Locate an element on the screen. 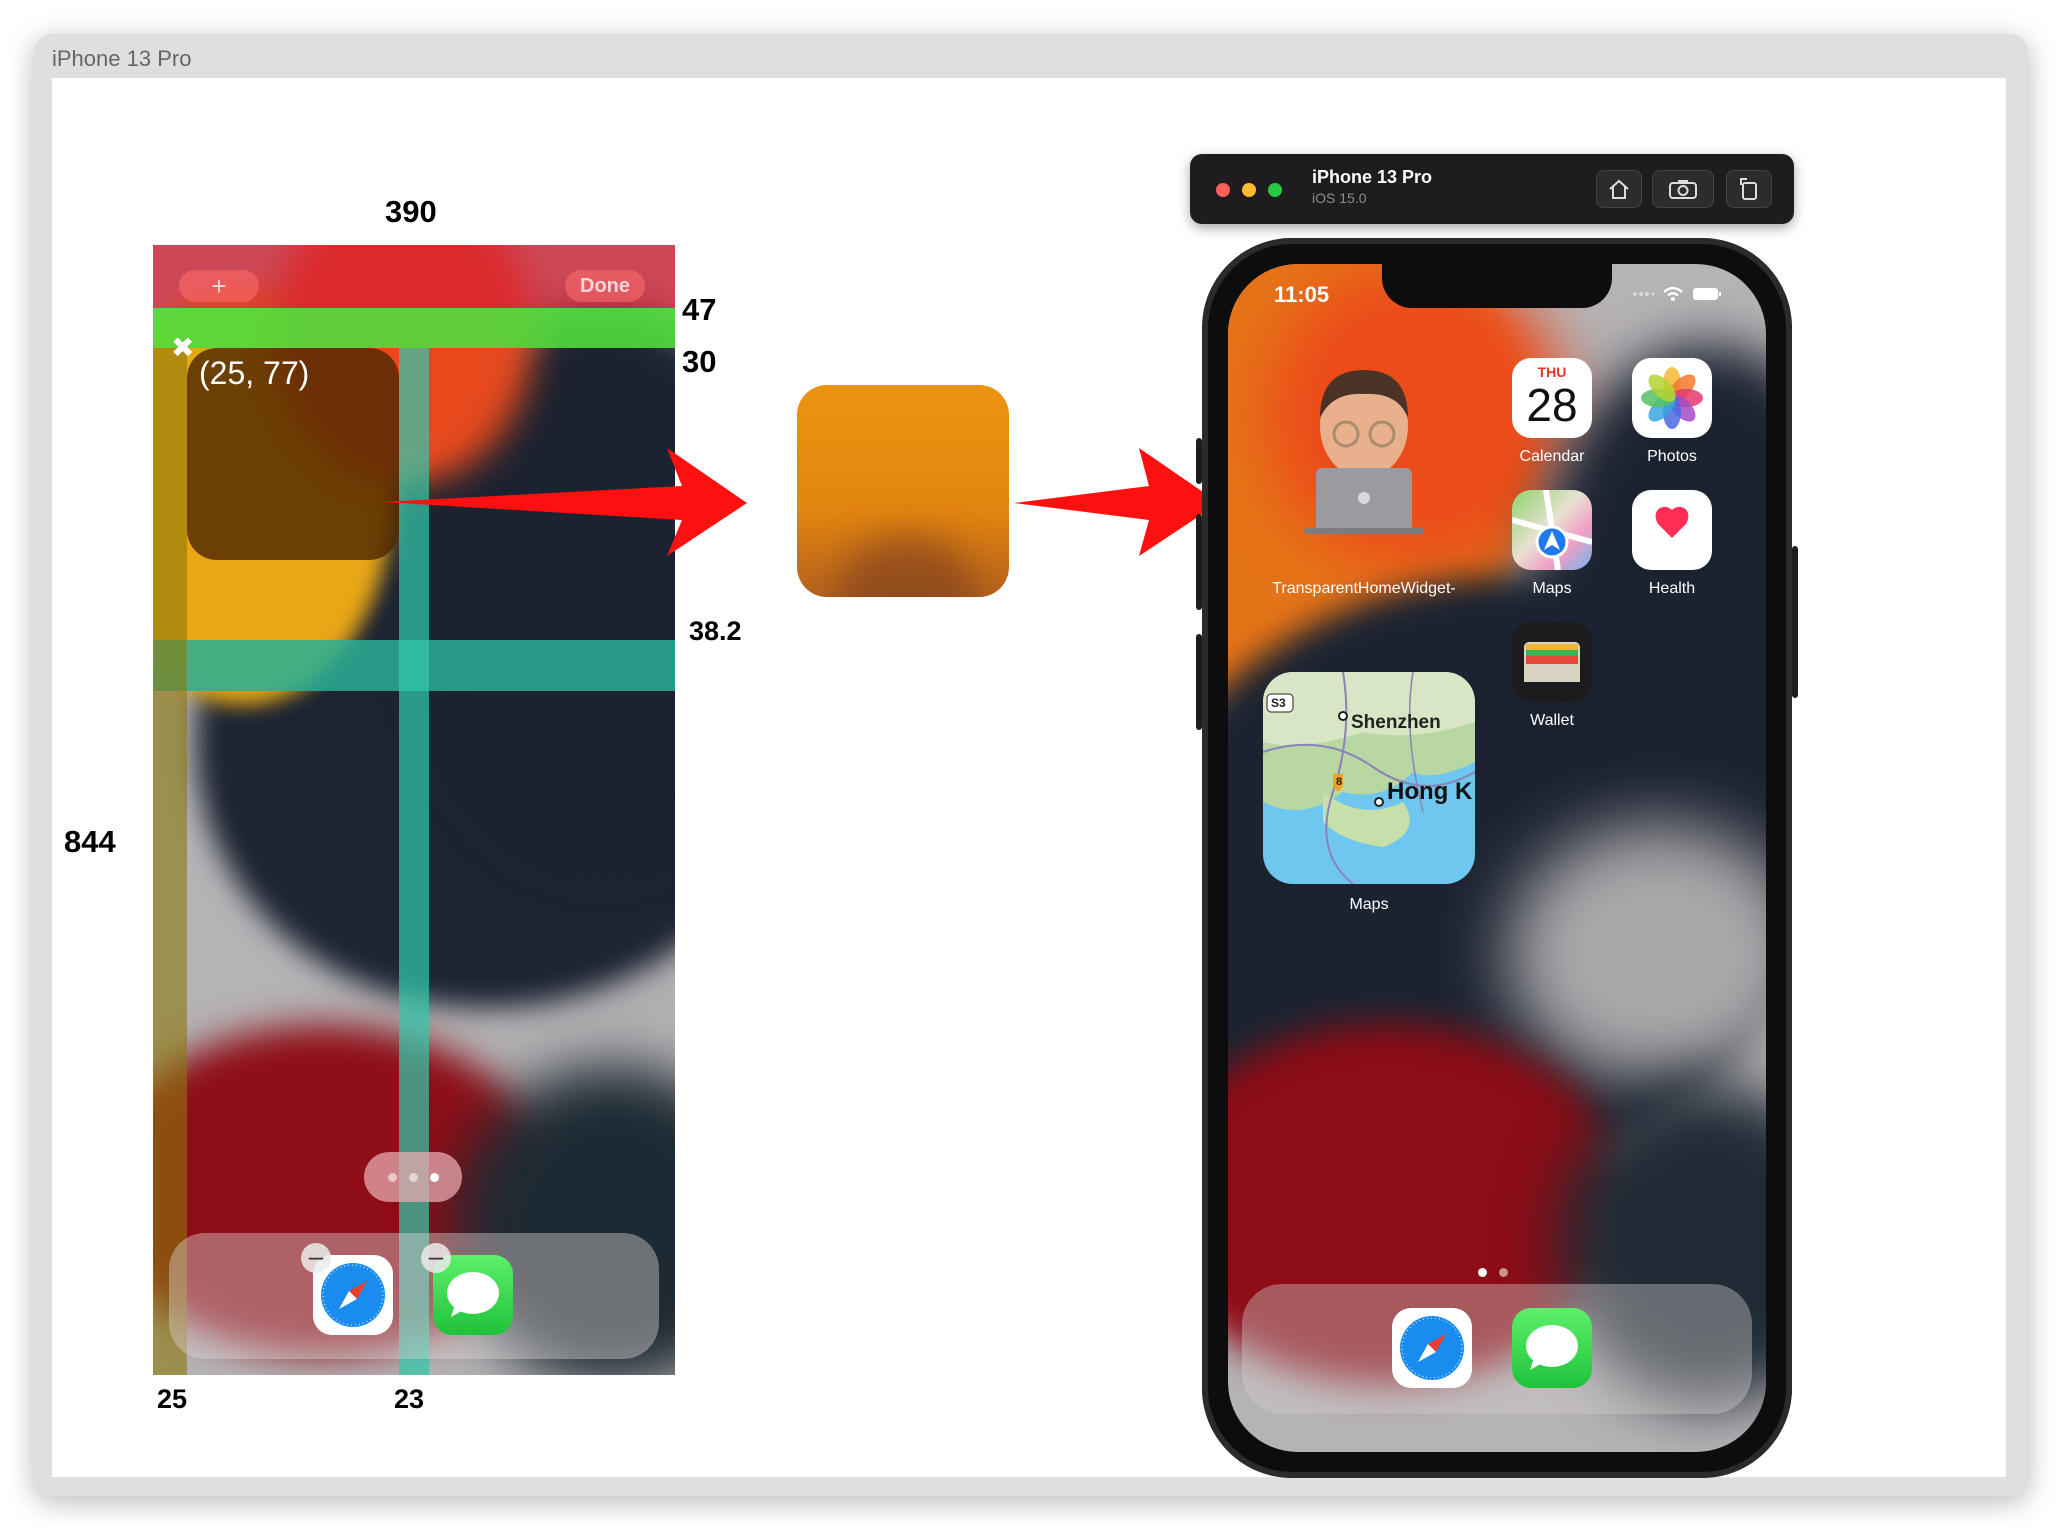 This screenshot has width=2064, height=1536. close-icon: ✖ is located at coordinates (182, 347).